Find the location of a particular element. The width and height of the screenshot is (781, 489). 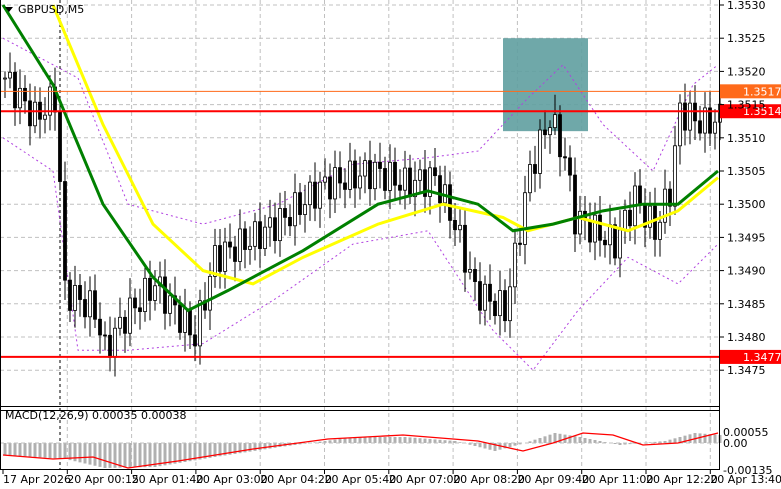

time-label: 20 Apr 00:15 is located at coordinates (103, 479).